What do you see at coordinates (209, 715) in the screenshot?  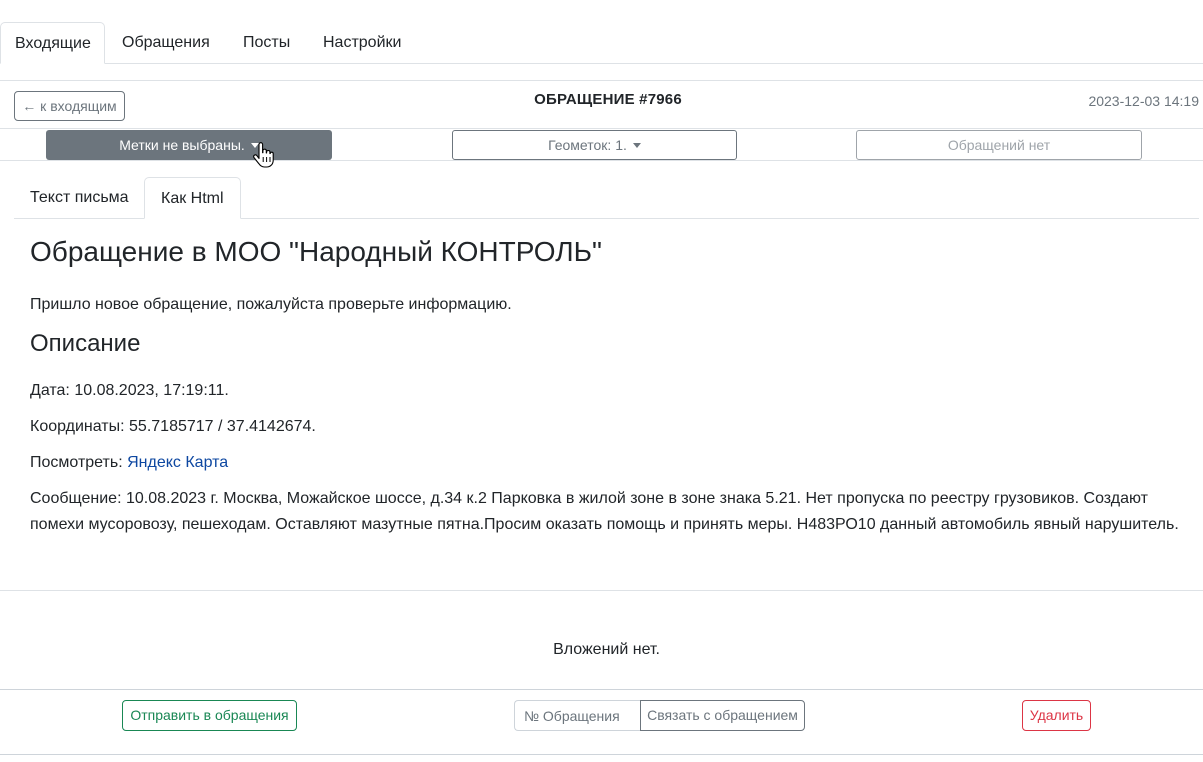 I see `send-to-appeals-button: Отправить в обращения` at bounding box center [209, 715].